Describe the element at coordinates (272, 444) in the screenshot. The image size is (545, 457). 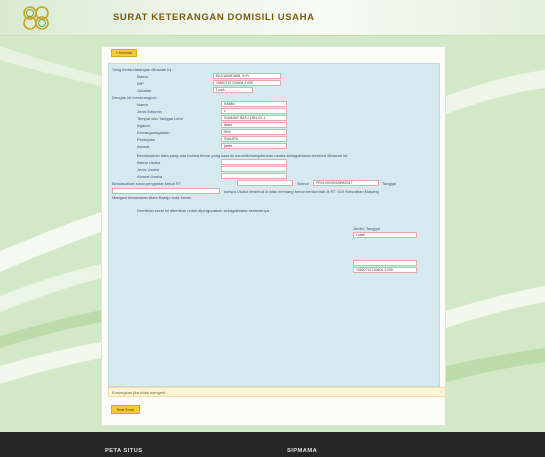
I see `footer: PETA SITUS SIPMAMA` at that location.